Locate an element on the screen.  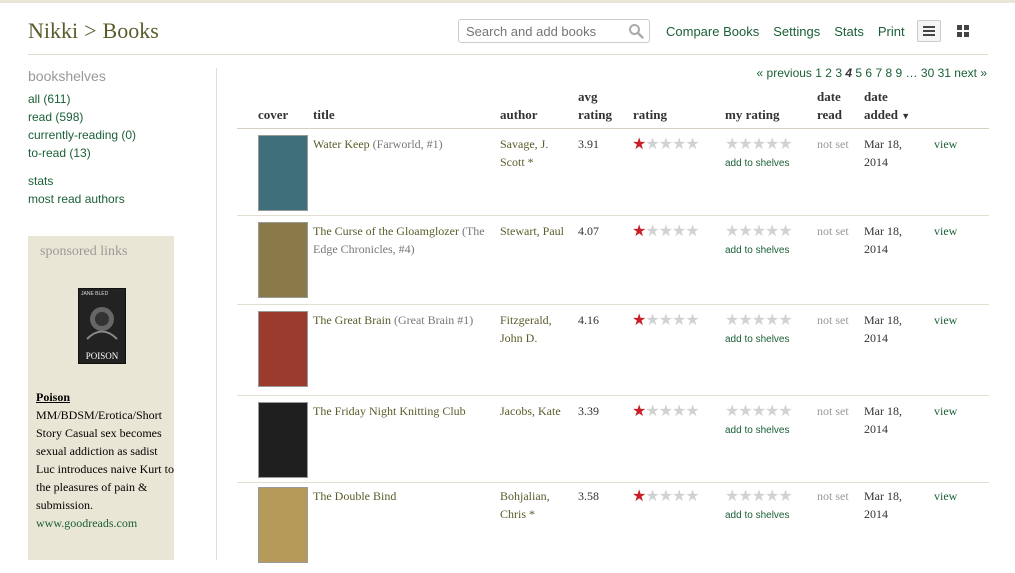
book-title-link: Water Keep is located at coordinates (341, 144).